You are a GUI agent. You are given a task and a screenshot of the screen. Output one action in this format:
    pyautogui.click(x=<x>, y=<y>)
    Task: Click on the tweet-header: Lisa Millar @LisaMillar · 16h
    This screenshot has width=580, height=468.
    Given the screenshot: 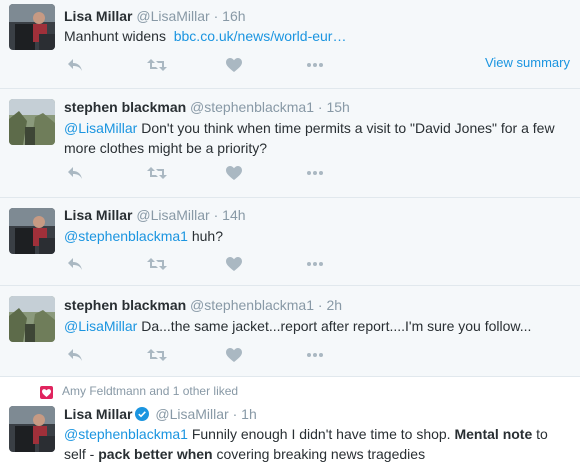 What is the action you would take?
    pyautogui.click(x=155, y=16)
    